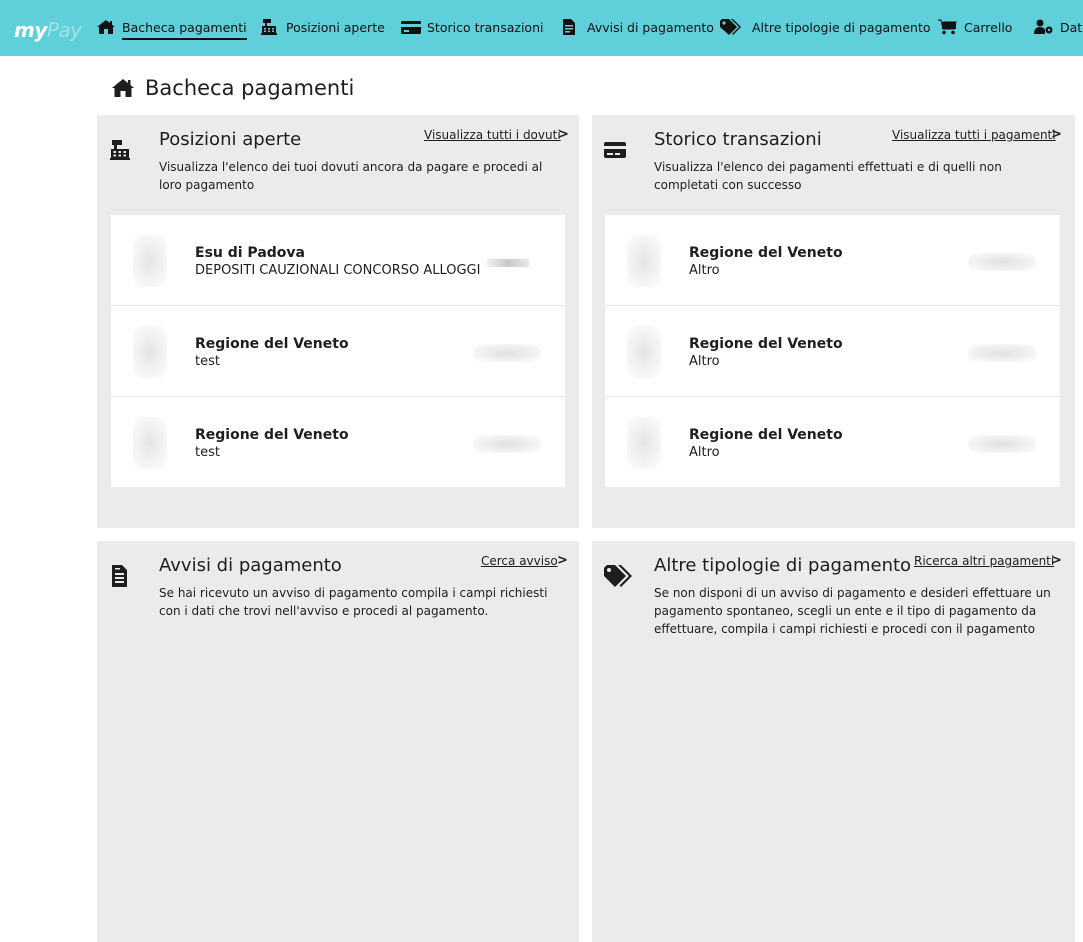  What do you see at coordinates (1043, 26) in the screenshot?
I see `user-cog-icon` at bounding box center [1043, 26].